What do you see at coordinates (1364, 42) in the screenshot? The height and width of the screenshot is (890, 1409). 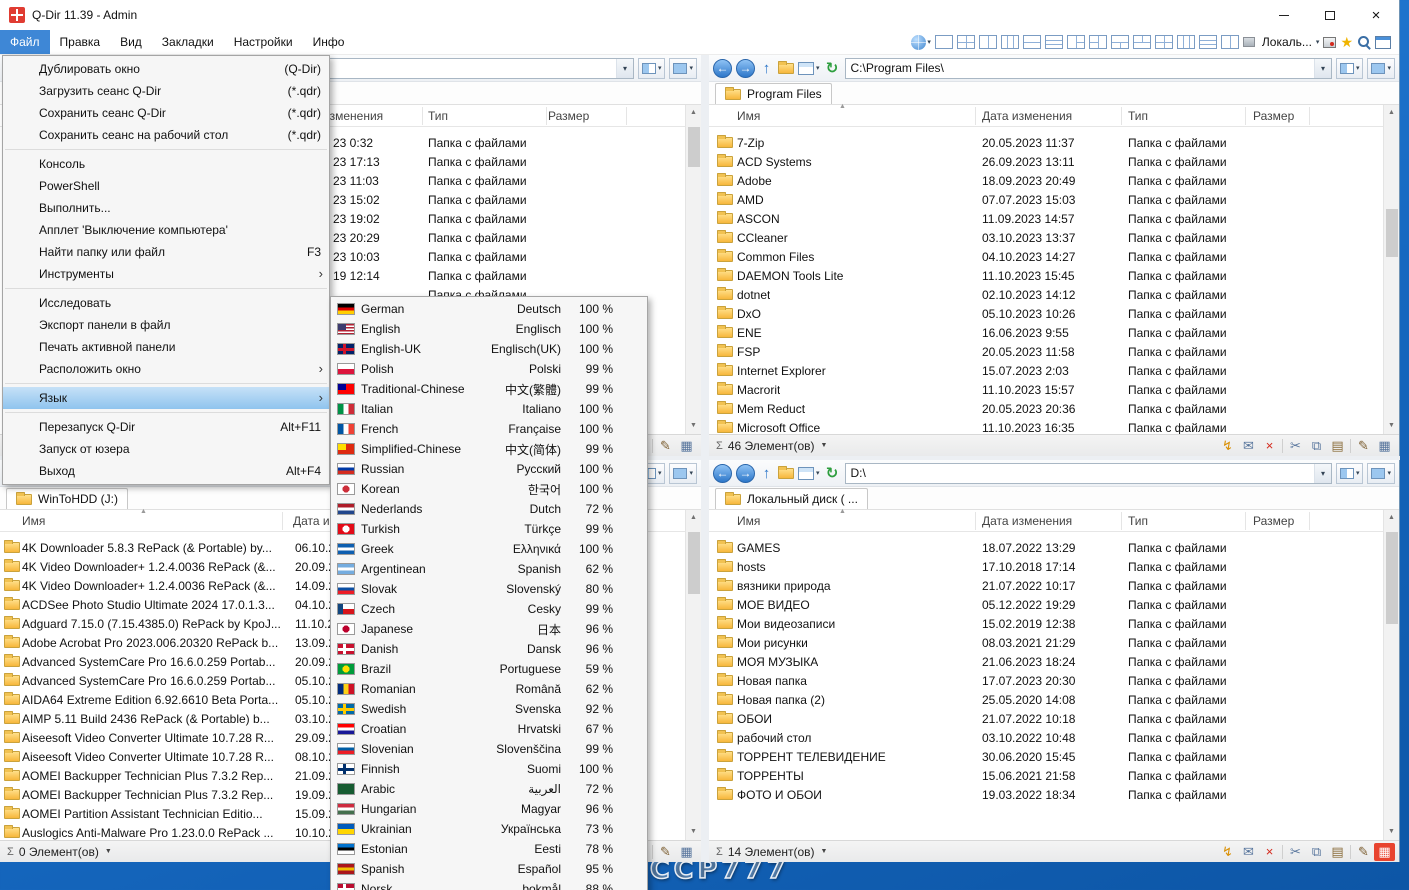 I see `magnifier-icon` at bounding box center [1364, 42].